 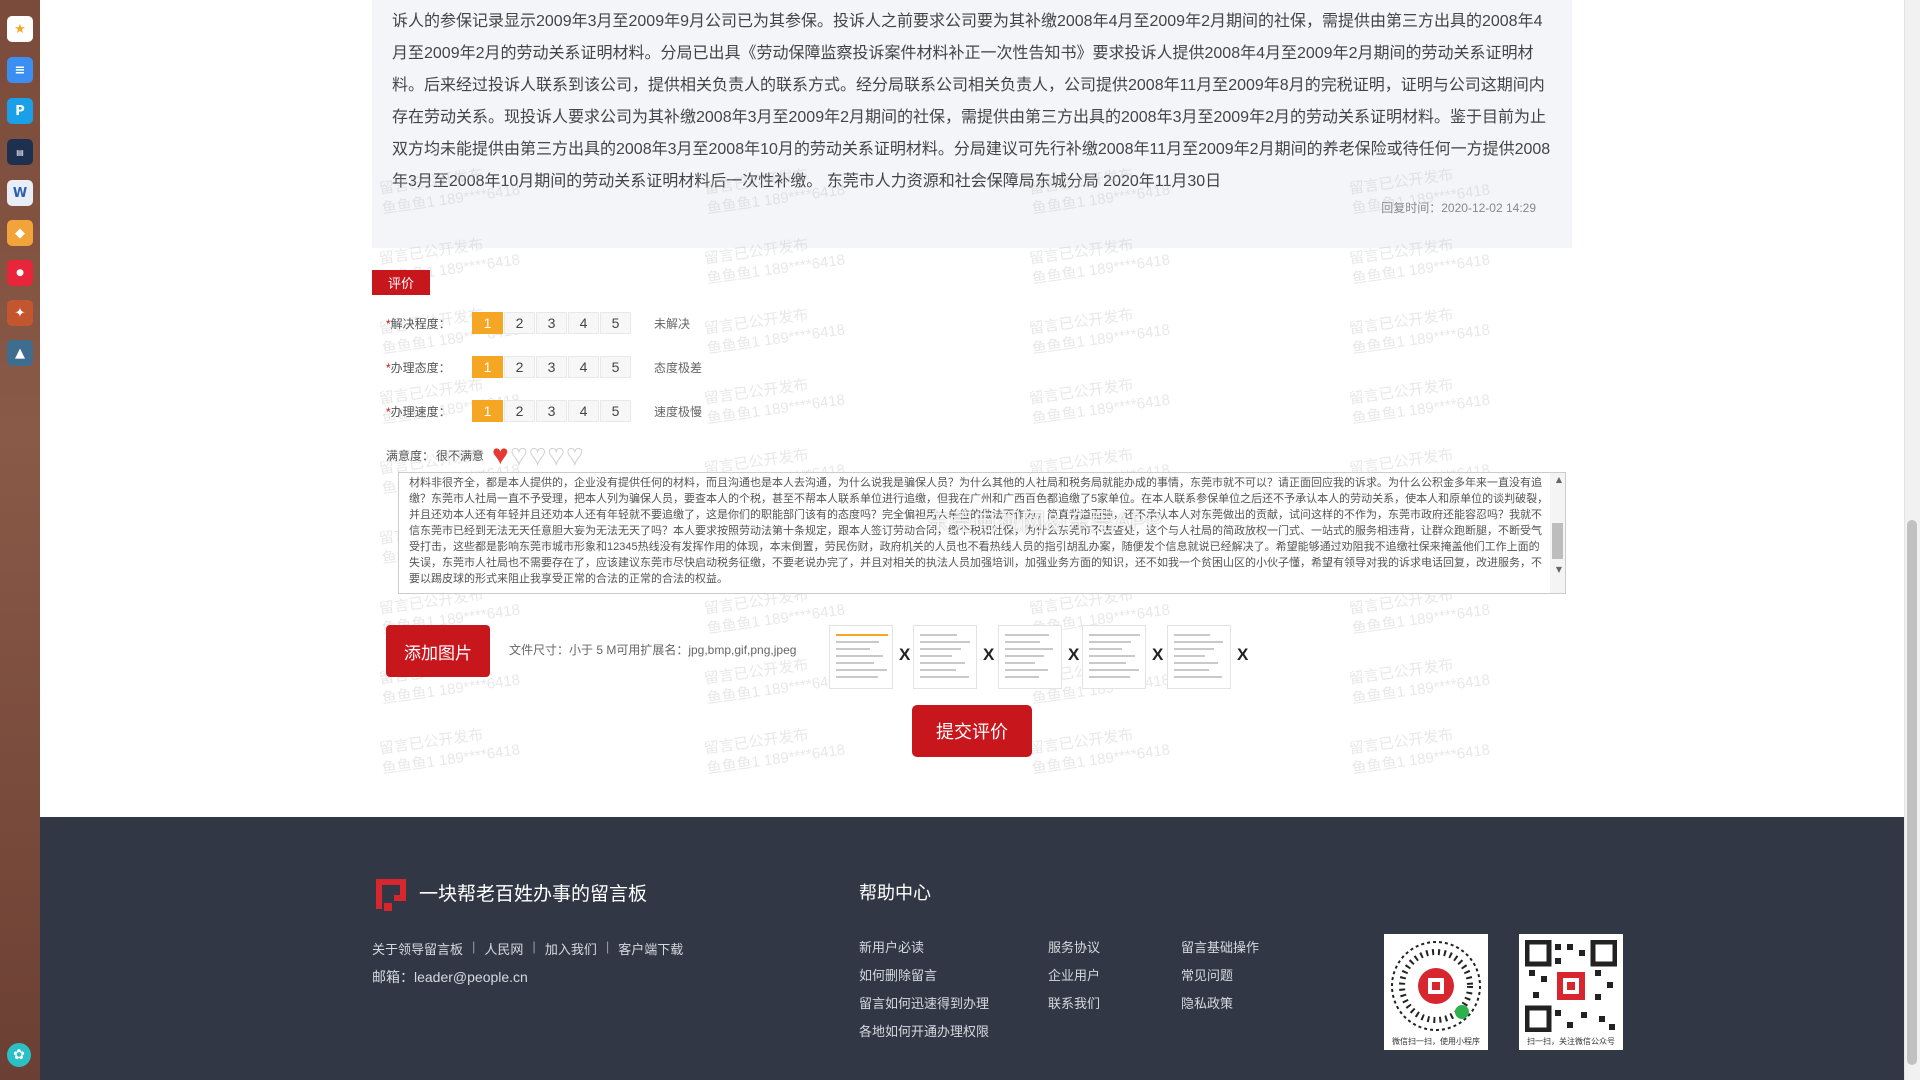 What do you see at coordinates (460, 455) in the screenshot?
I see `satisfaction-value: 很不满意` at bounding box center [460, 455].